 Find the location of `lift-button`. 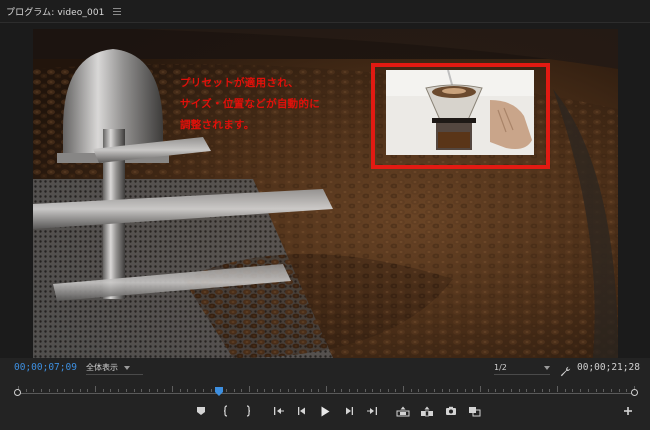

lift-button is located at coordinates (403, 411).